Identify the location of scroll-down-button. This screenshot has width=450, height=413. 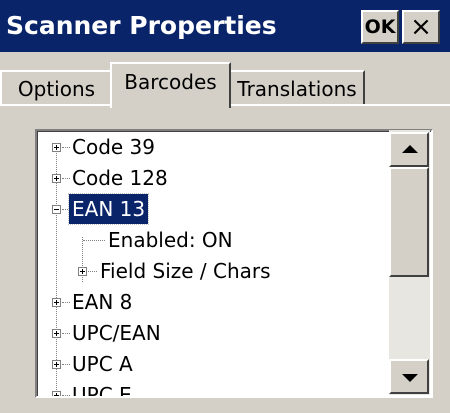
(409, 376).